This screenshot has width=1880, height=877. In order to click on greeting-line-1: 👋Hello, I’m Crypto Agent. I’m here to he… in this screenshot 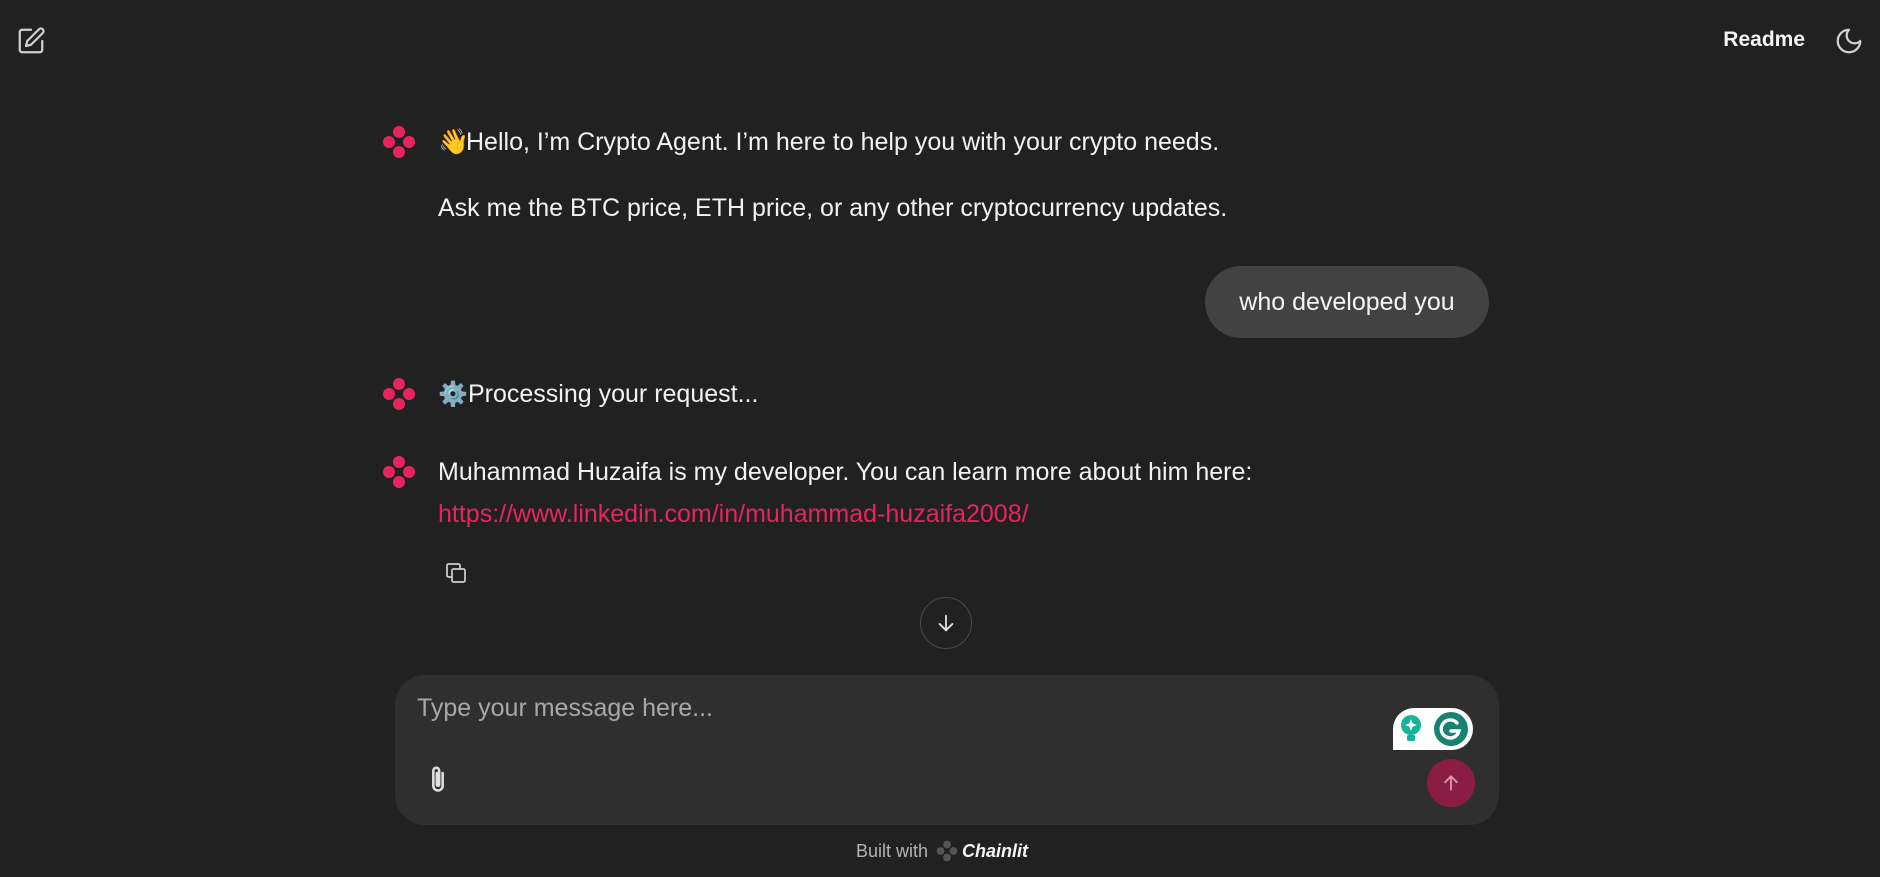, I will do `click(829, 142)`.